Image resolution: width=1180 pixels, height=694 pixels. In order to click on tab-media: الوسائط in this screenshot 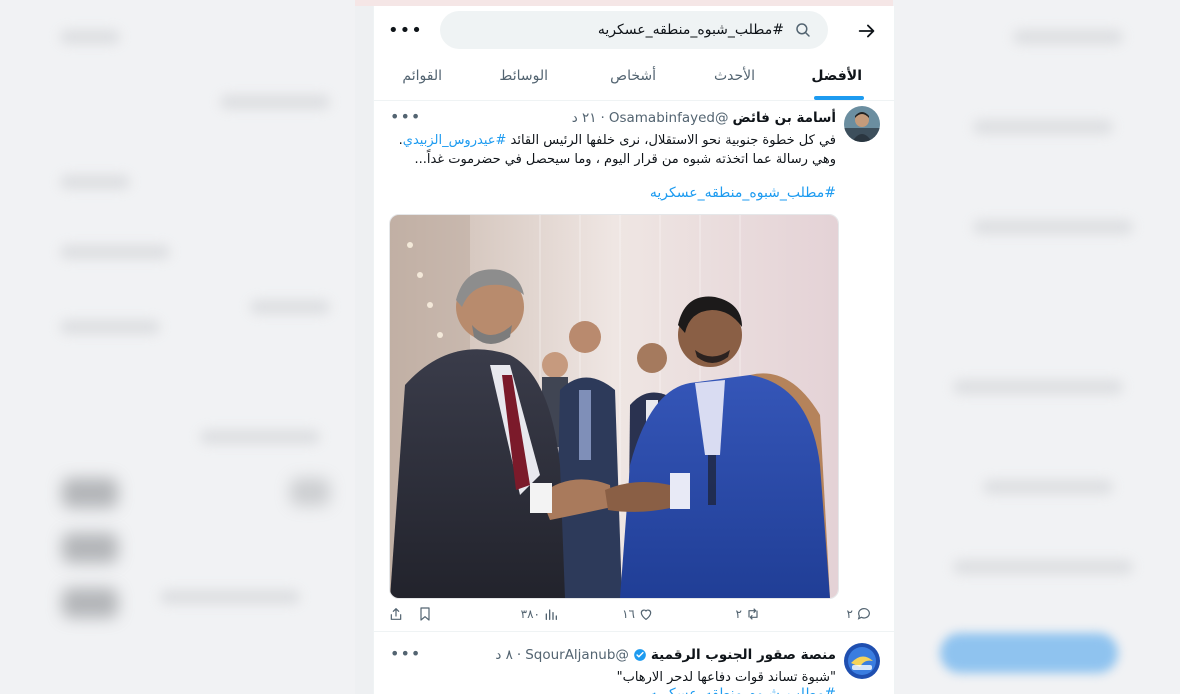, I will do `click(523, 76)`.